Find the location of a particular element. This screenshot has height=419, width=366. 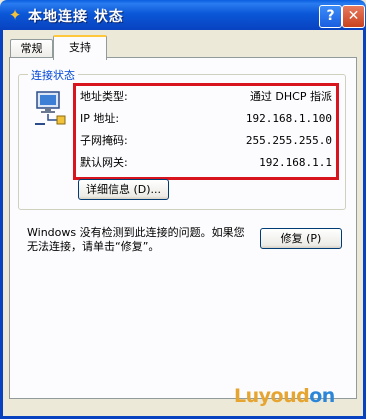

info-row-address-type: 地址类型: 通过 DHCP 指派 is located at coordinates (206, 97).